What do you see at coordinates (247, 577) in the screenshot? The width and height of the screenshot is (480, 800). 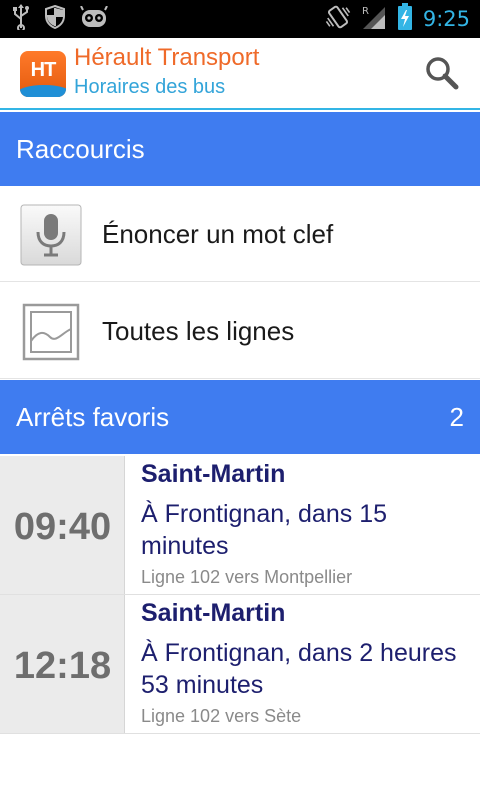 I see `line-info: Ligne 102 vers Montpellier` at bounding box center [247, 577].